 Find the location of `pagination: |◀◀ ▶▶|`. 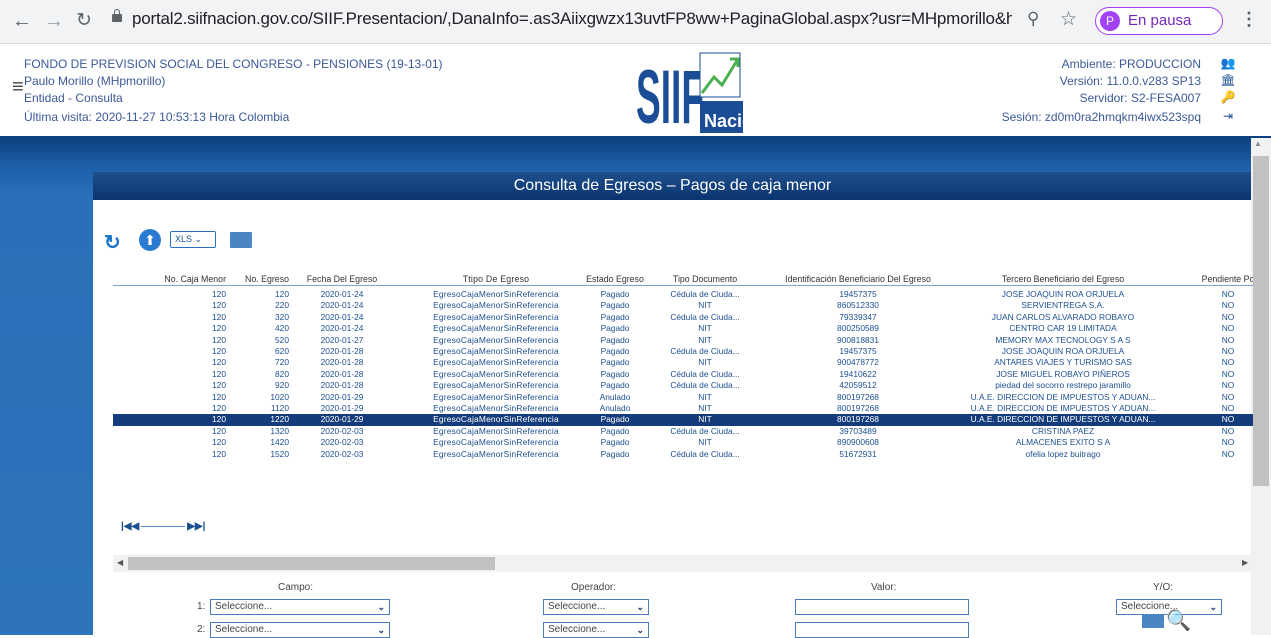

pagination: |◀◀ ▶▶| is located at coordinates (163, 526).